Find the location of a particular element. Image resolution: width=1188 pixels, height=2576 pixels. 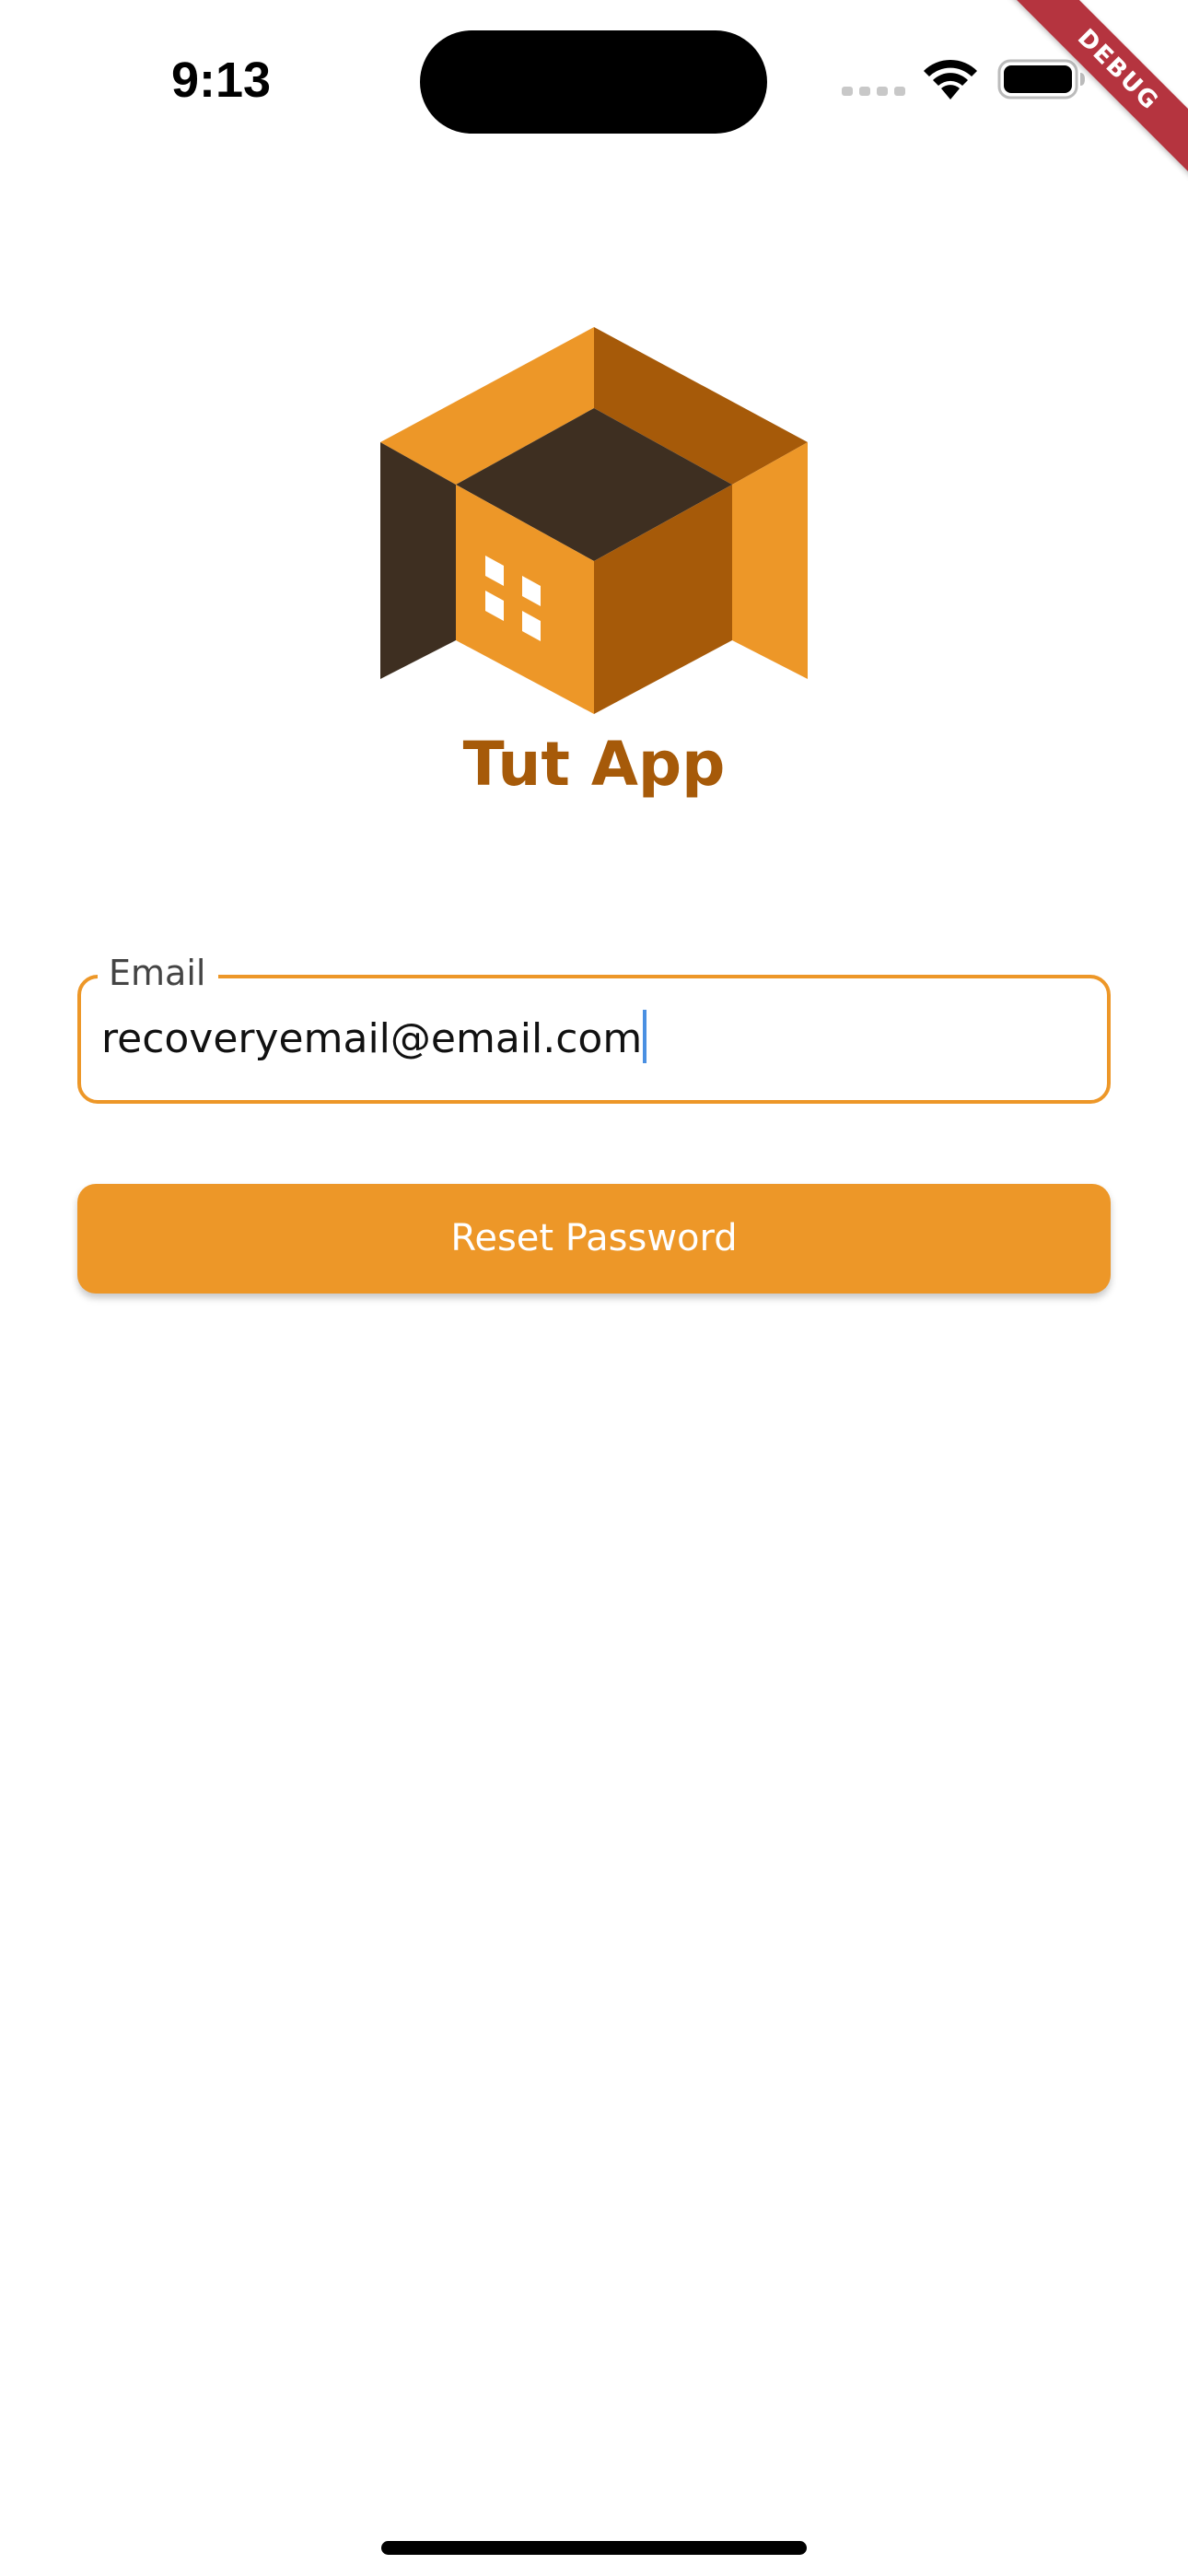

house-cube-logo-icon is located at coordinates (594, 520).